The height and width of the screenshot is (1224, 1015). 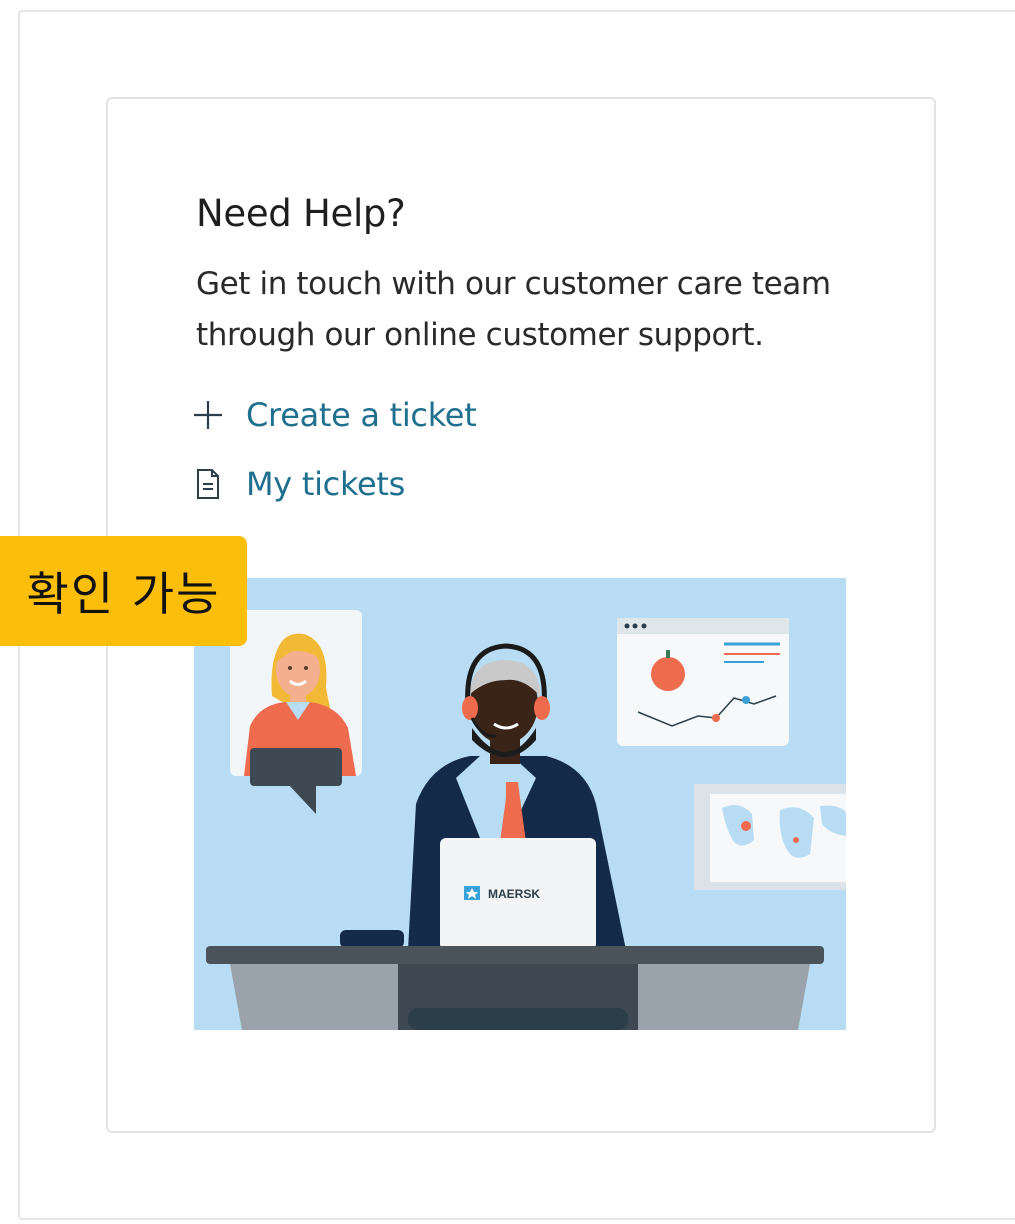 I want to click on create-ticket-label: Create a ticket, so click(x=361, y=415).